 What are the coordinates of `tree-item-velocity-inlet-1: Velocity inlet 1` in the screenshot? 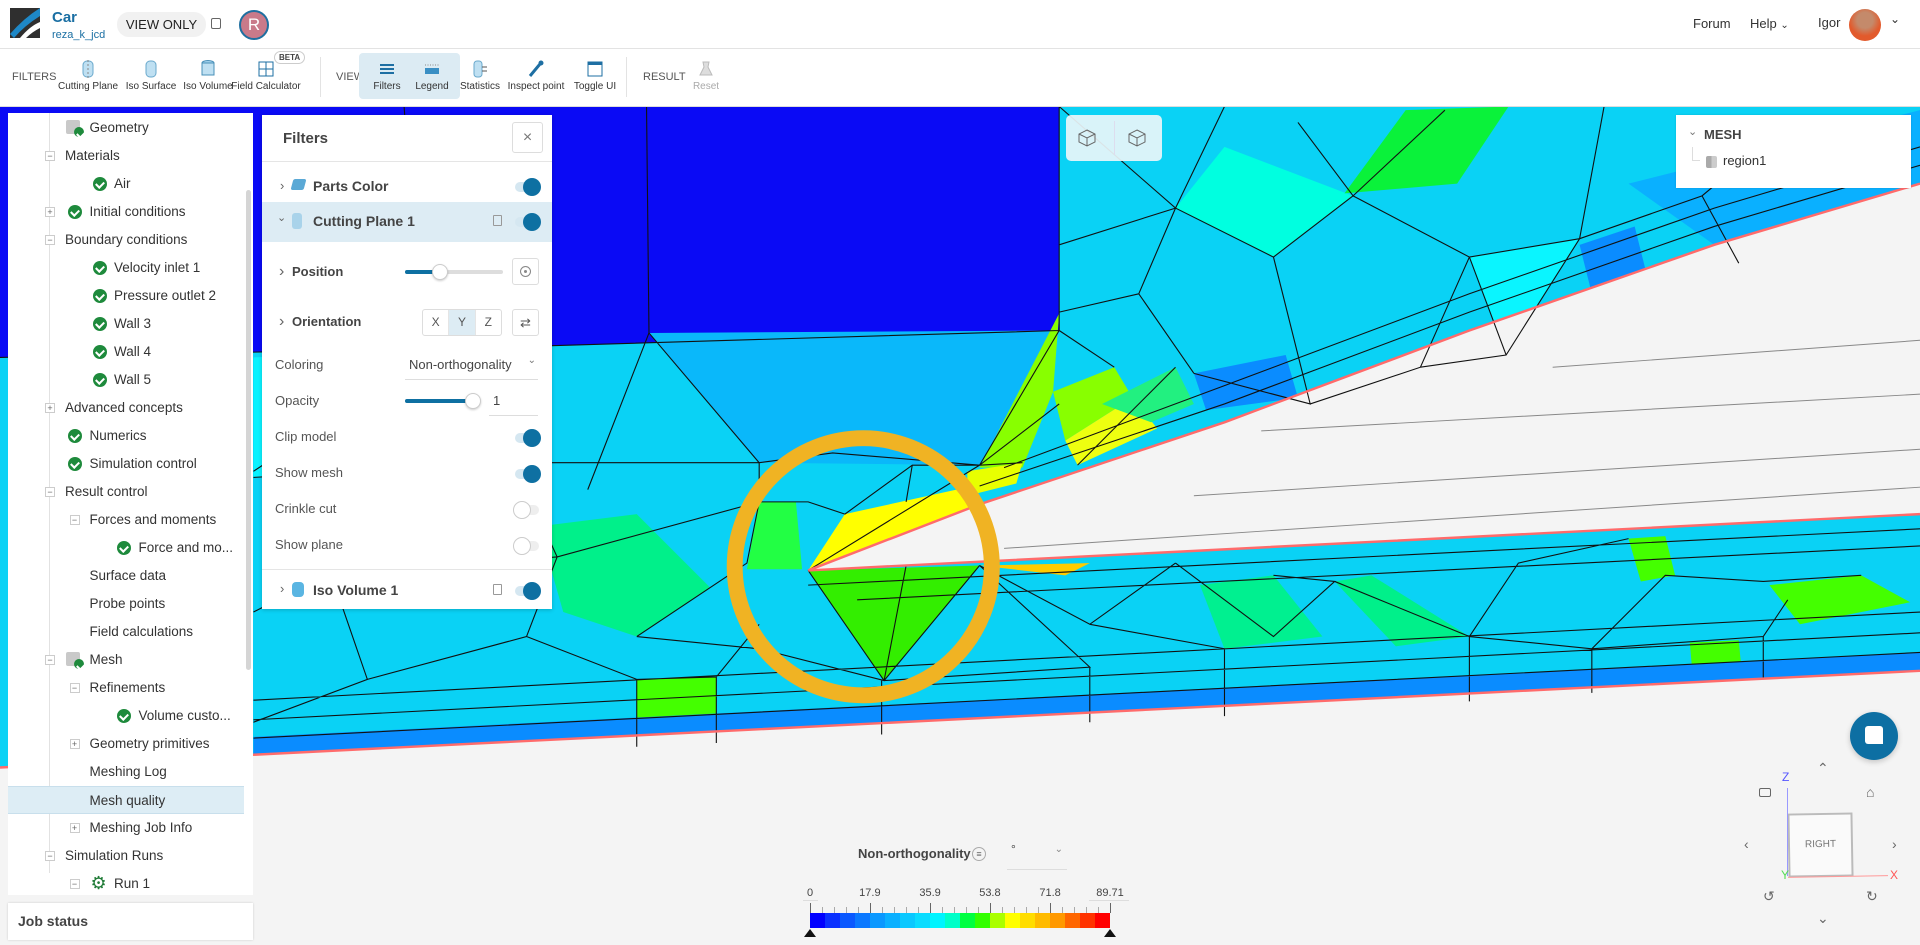 It's located at (126, 268).